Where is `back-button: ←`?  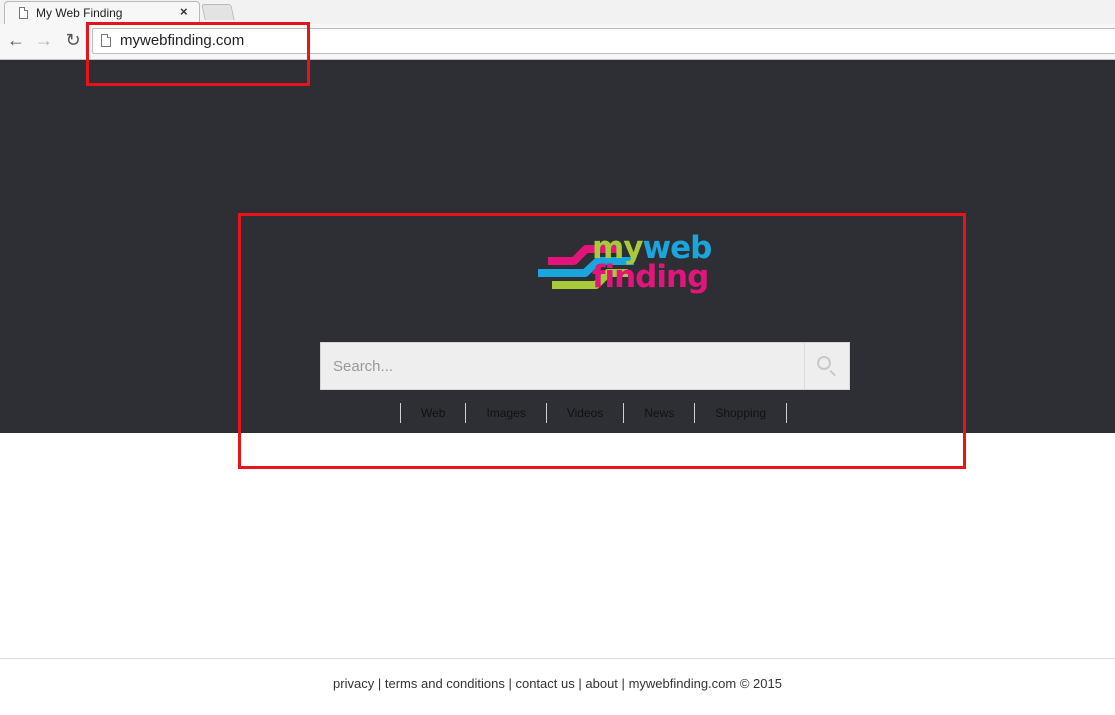
back-button: ← is located at coordinates (16, 40).